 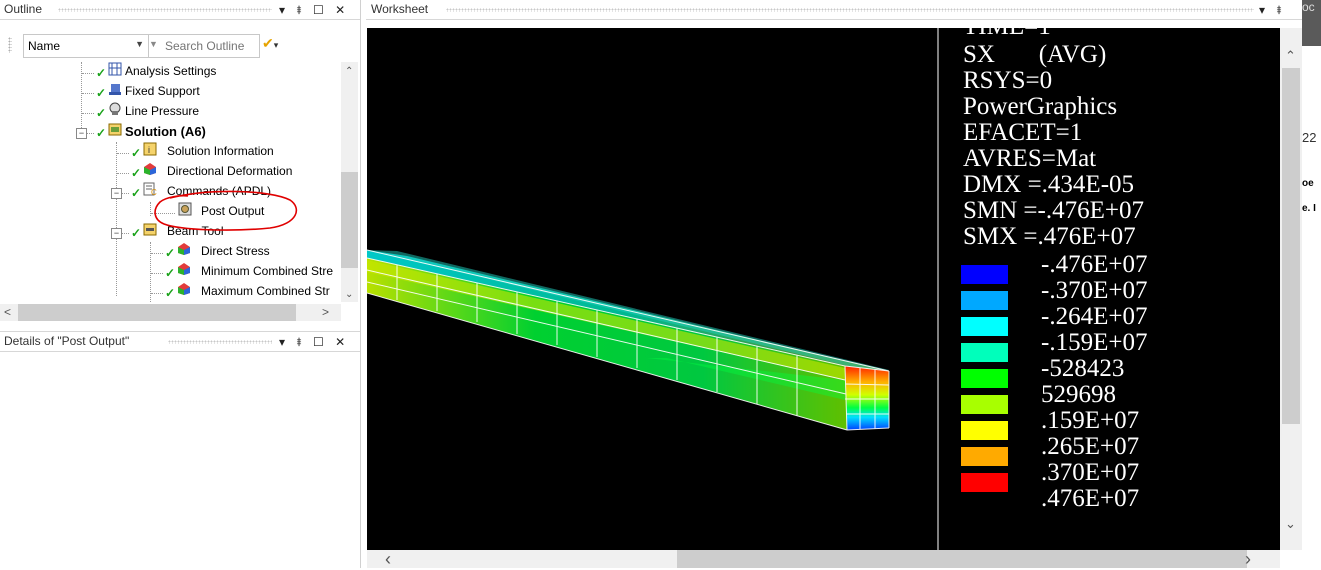 I want to click on legend-result-type: SX (AVG), so click(x=1035, y=54).